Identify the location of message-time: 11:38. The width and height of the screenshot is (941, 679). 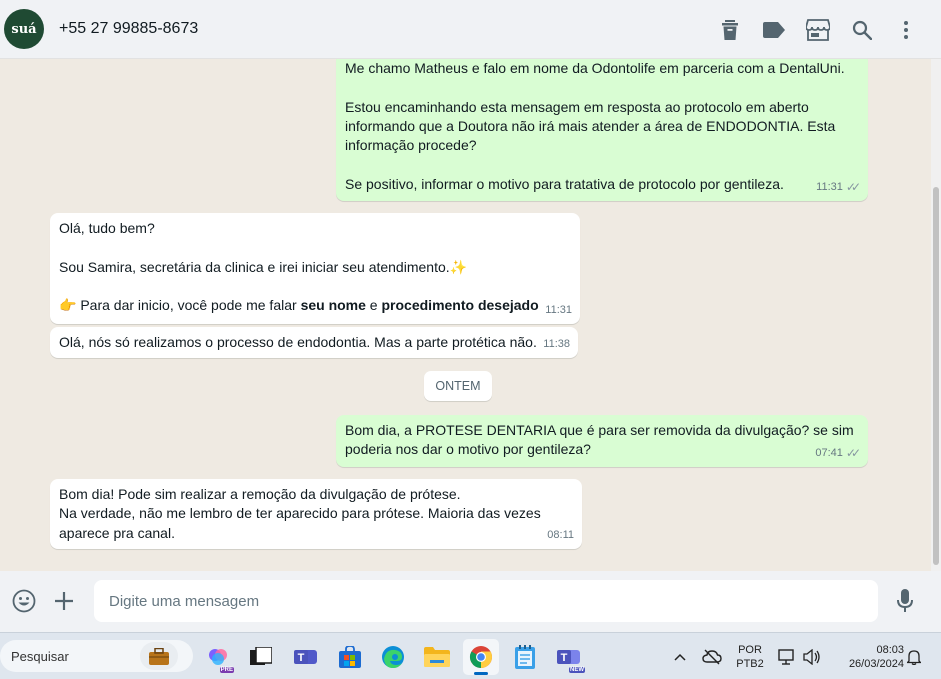
(556, 343).